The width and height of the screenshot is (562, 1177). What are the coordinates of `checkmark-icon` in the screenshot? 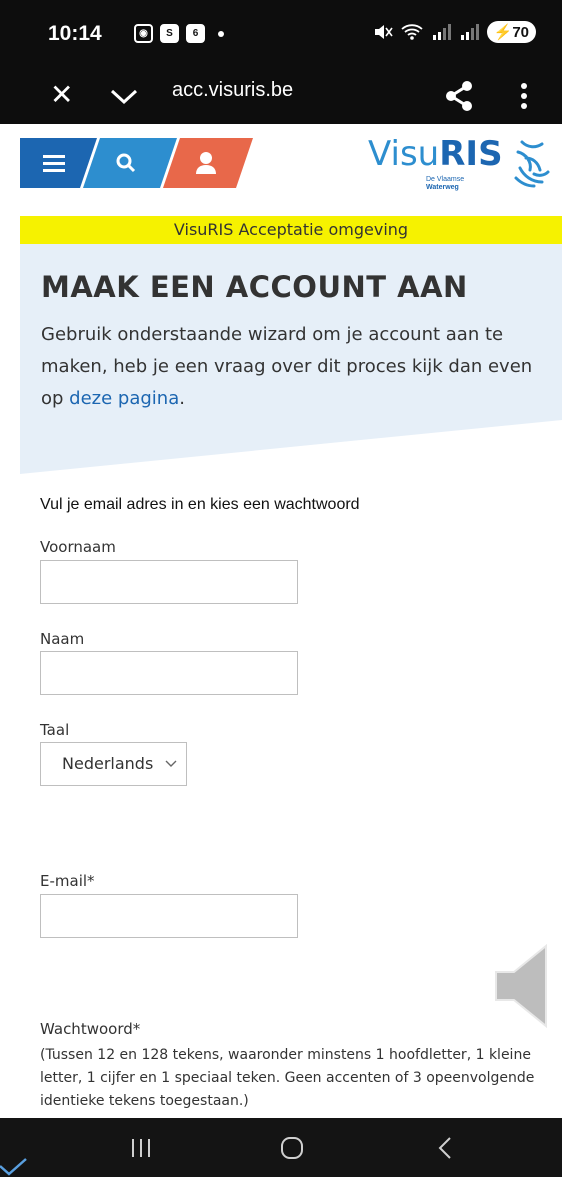 It's located at (13, 1167).